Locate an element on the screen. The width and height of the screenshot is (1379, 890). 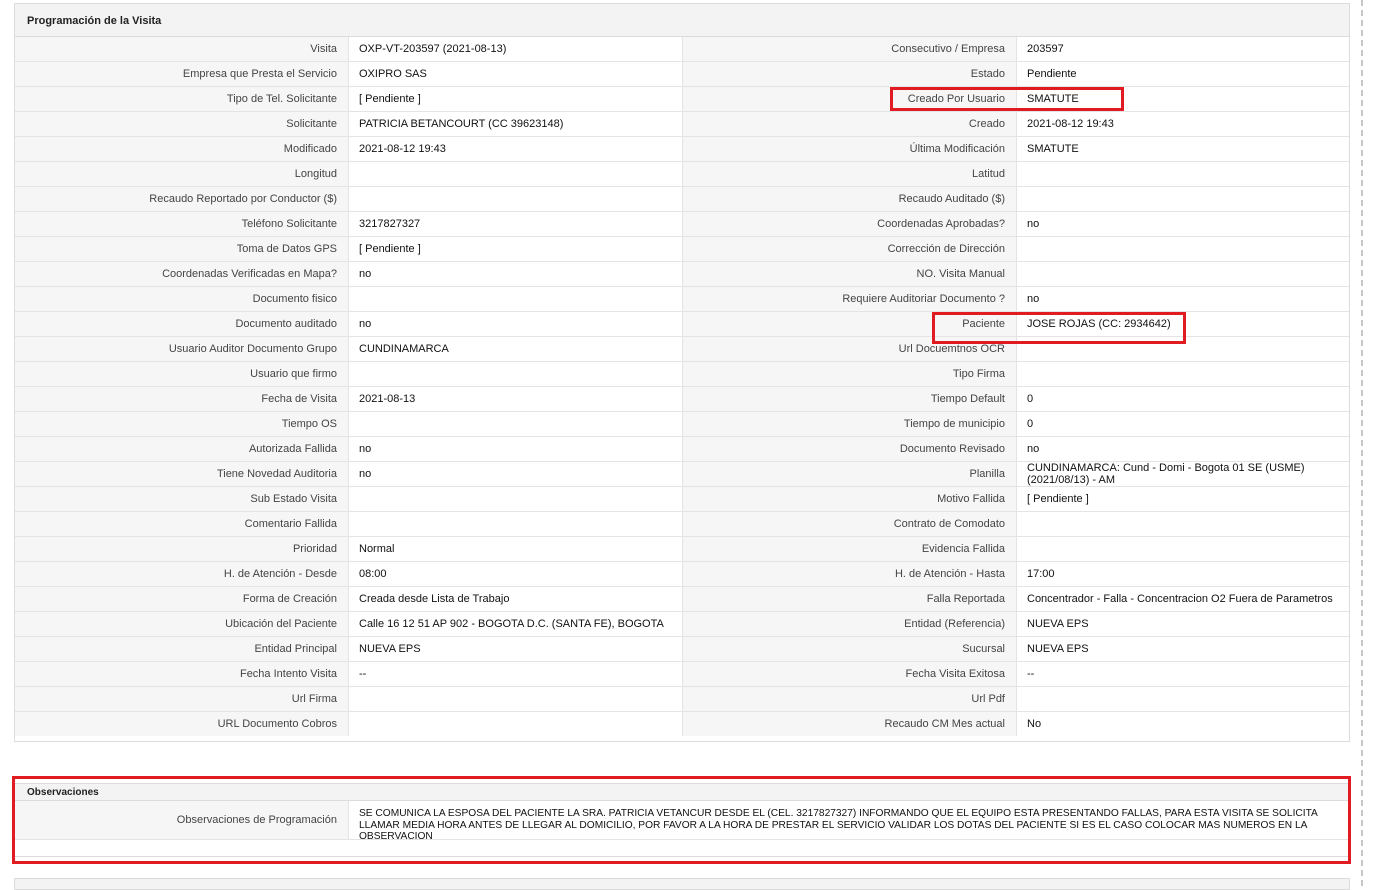
observaciones-panel-title: Observaciones is located at coordinates (682, 792).